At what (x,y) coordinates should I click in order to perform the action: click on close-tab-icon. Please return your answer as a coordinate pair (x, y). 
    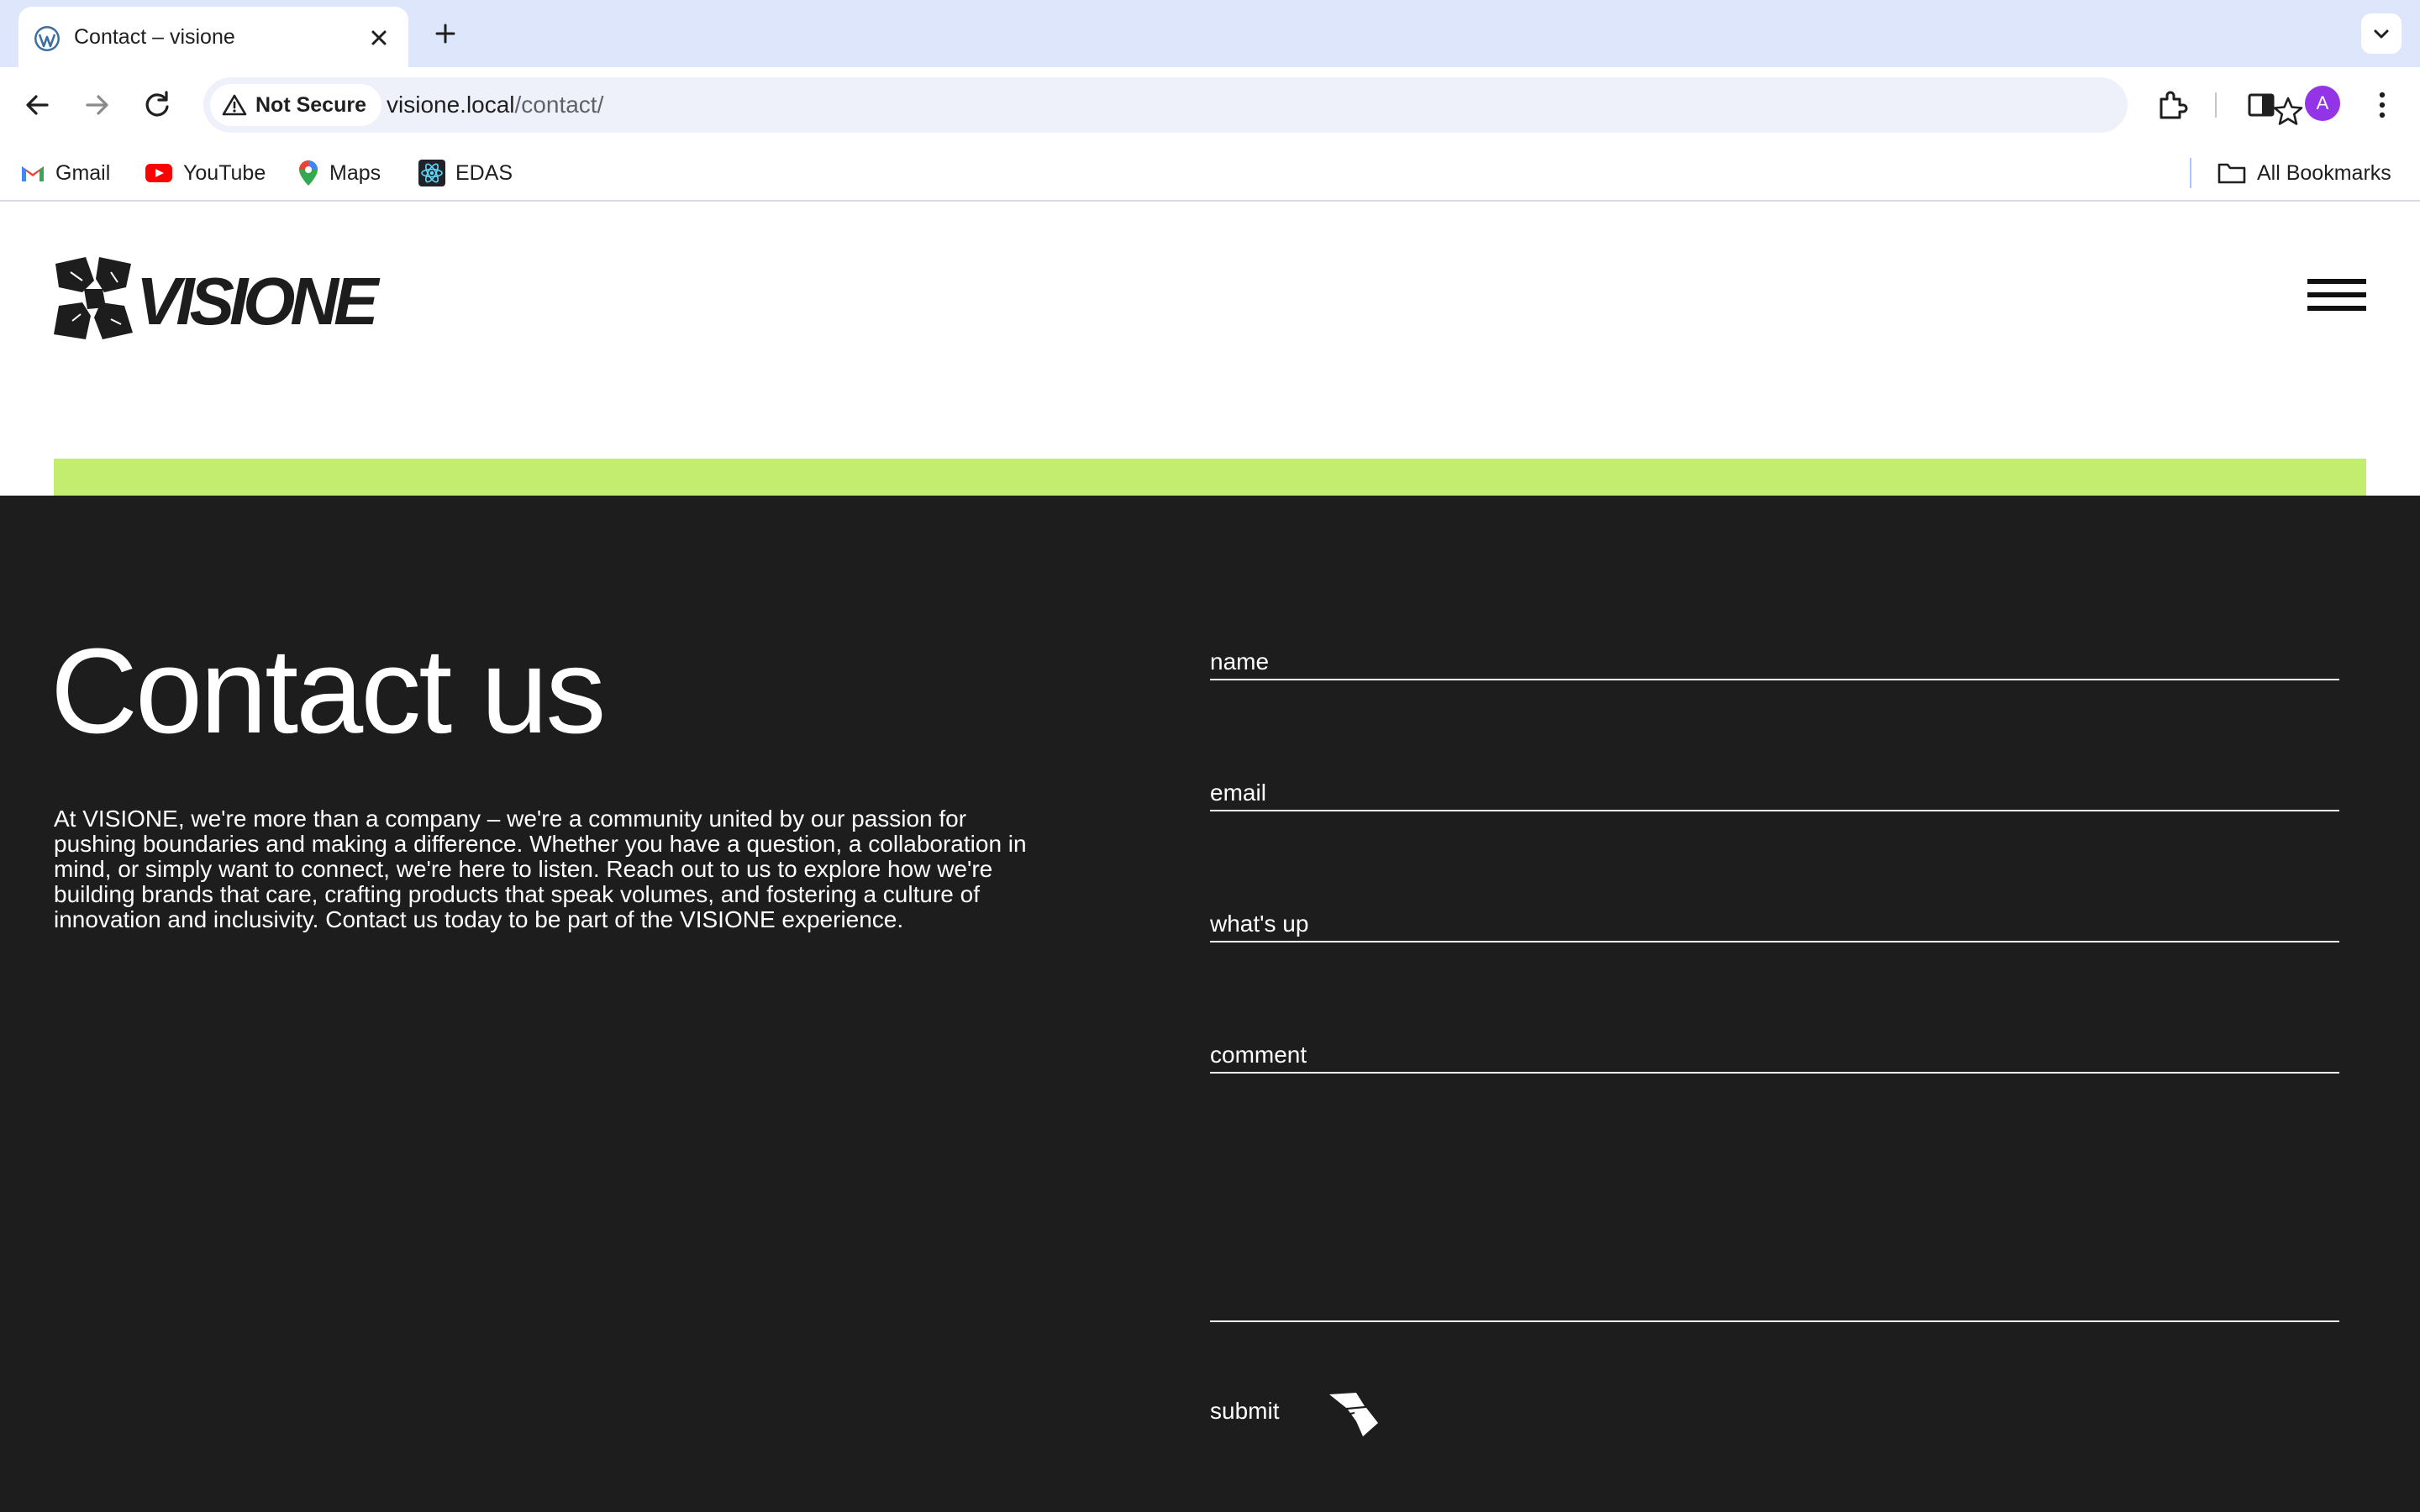
    Looking at the image, I should click on (379, 38).